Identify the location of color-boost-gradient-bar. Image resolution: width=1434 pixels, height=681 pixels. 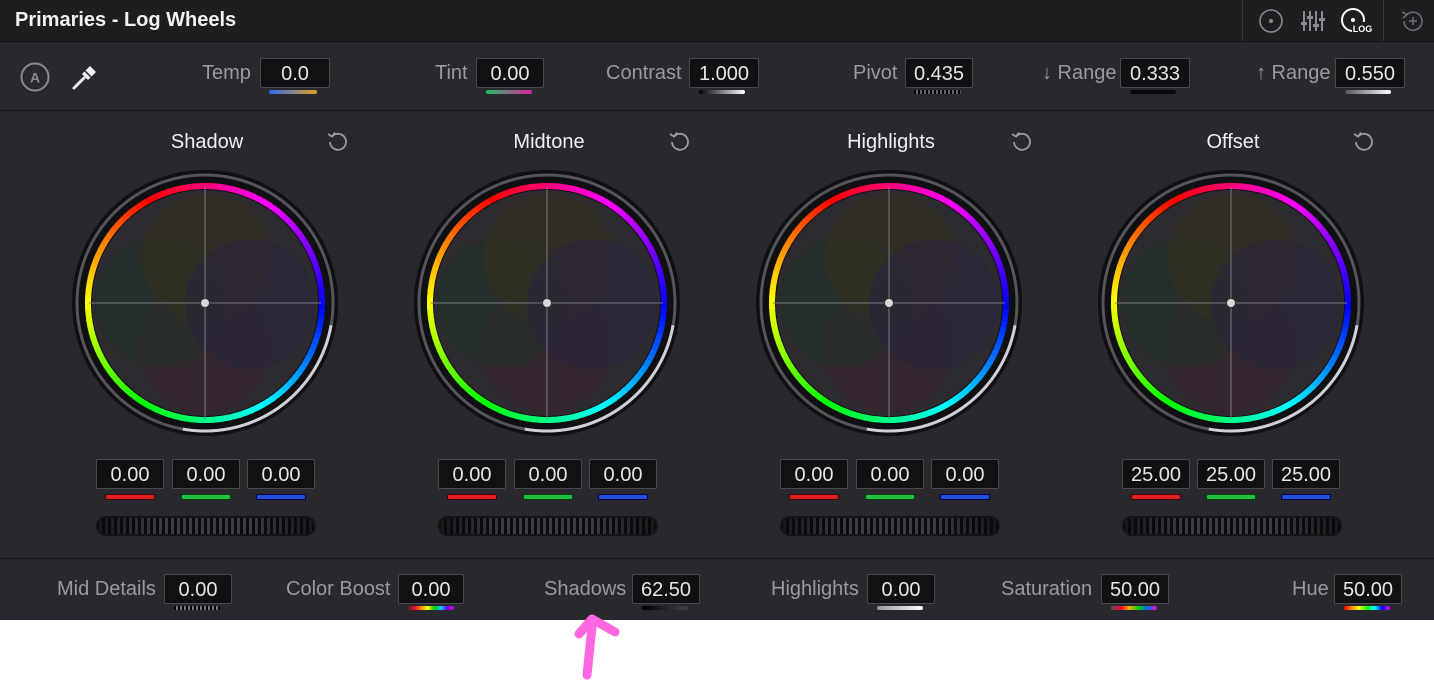
(431, 608).